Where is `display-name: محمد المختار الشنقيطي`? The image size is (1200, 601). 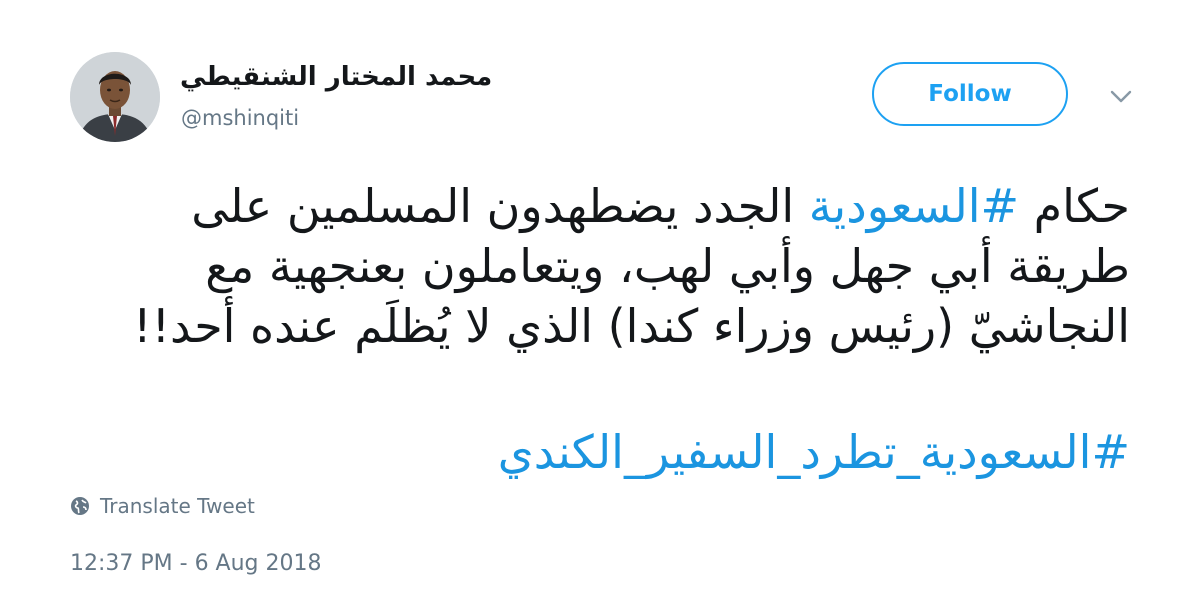 display-name: محمد المختار الشنقيطي is located at coordinates (336, 77).